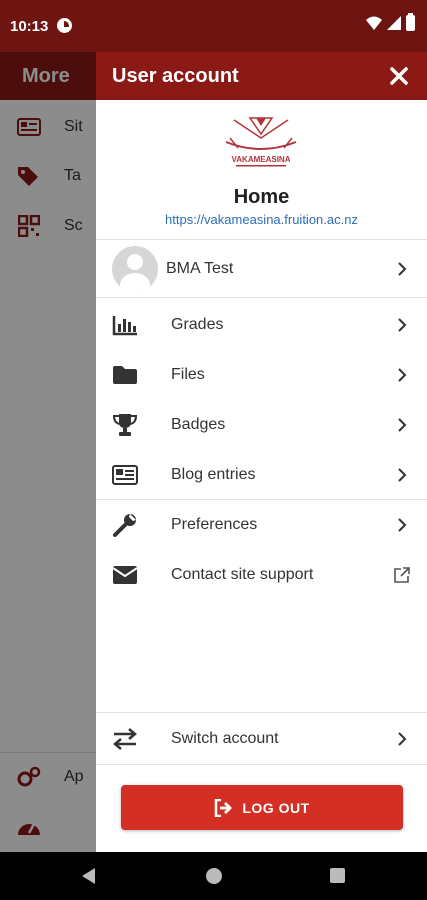 The image size is (427, 900). I want to click on drawer-title: User account, so click(175, 76).